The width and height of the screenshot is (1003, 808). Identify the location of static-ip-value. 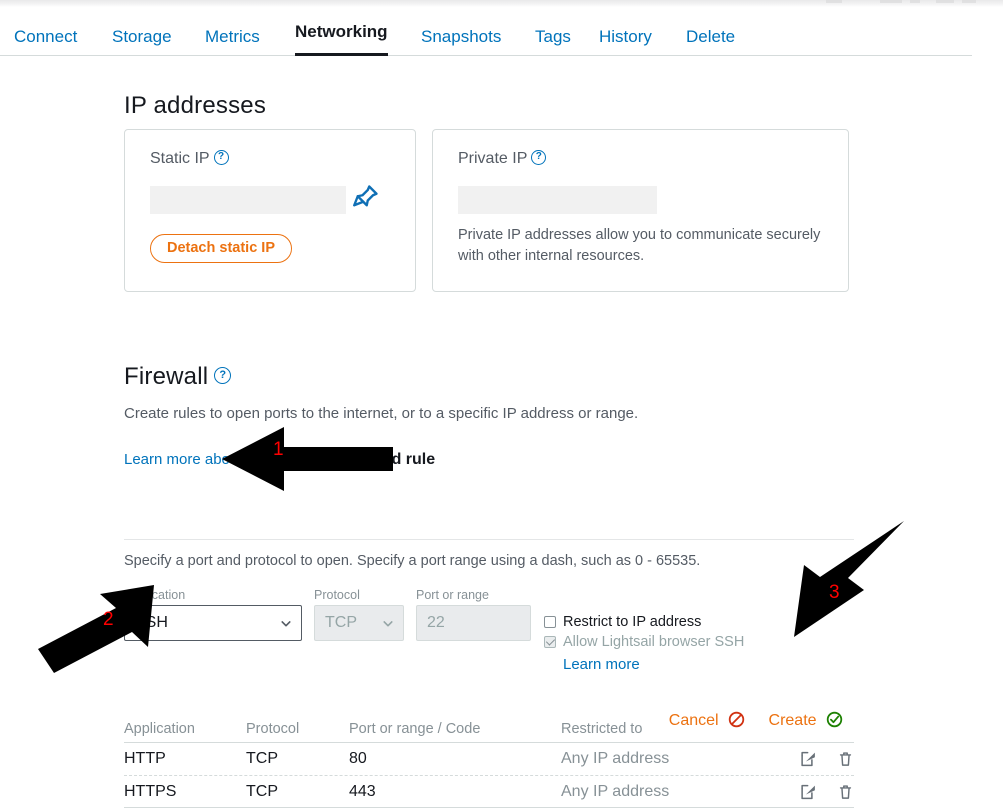
(248, 200).